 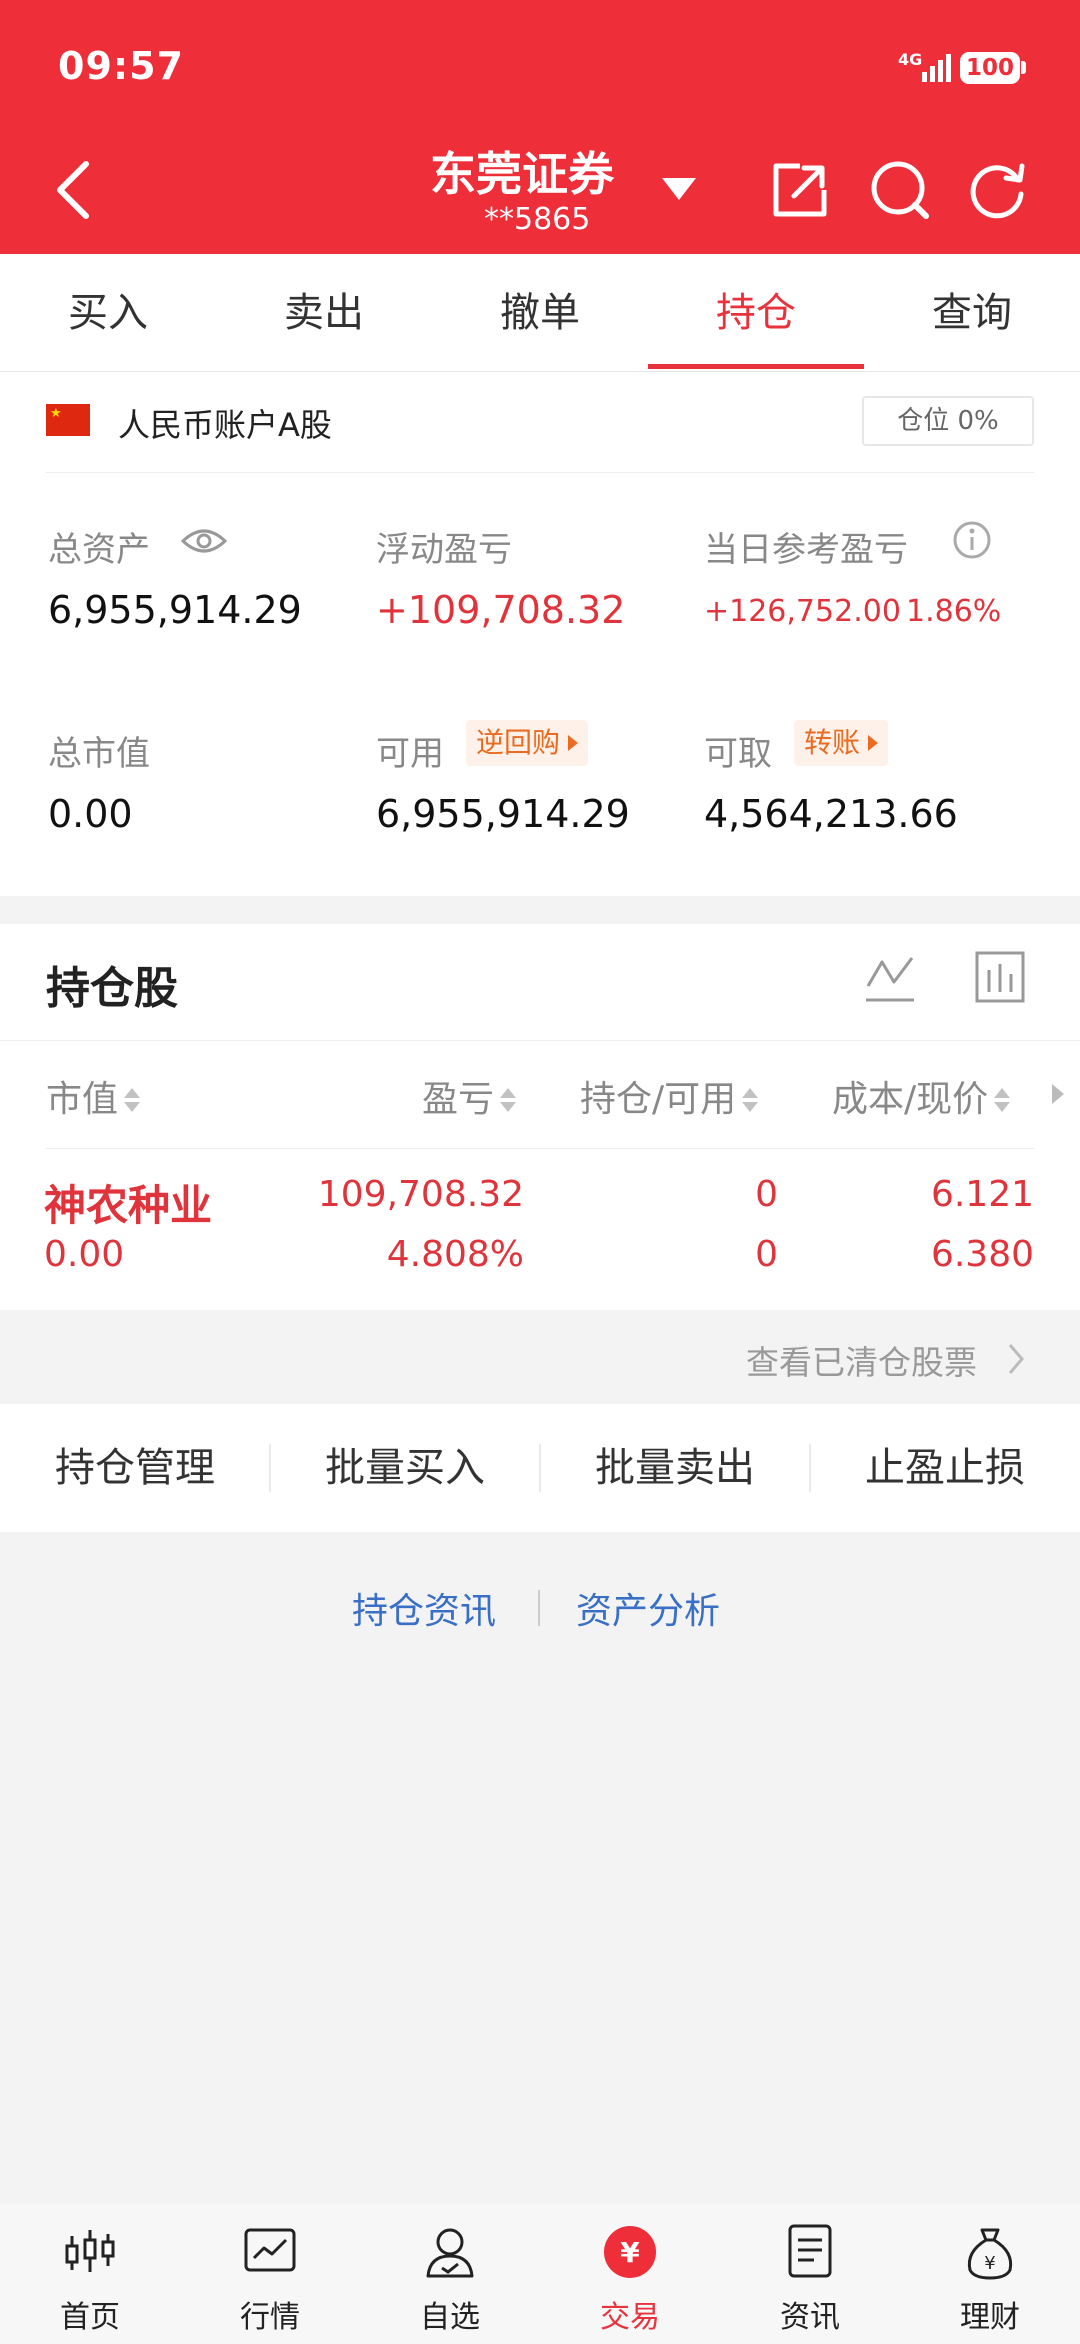 I want to click on nav-home: 首页, so click(x=90, y=2274).